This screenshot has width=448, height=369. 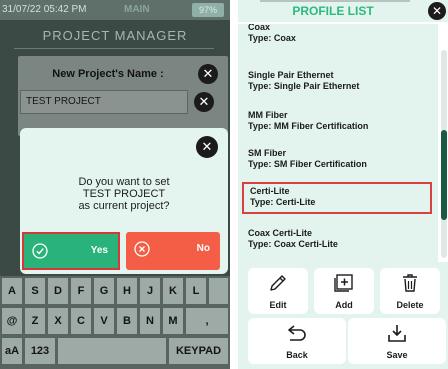 I want to click on key-123: 123, so click(x=40, y=351).